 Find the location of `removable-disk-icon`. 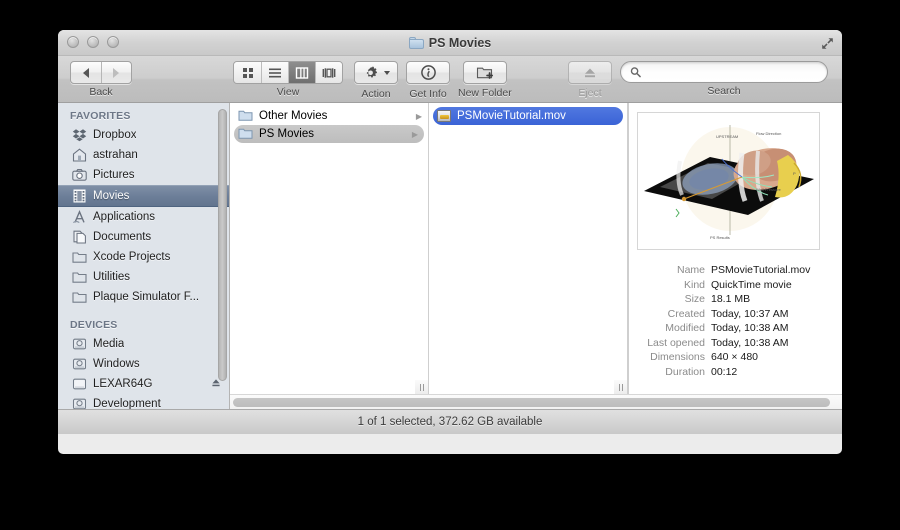

removable-disk-icon is located at coordinates (79, 384).